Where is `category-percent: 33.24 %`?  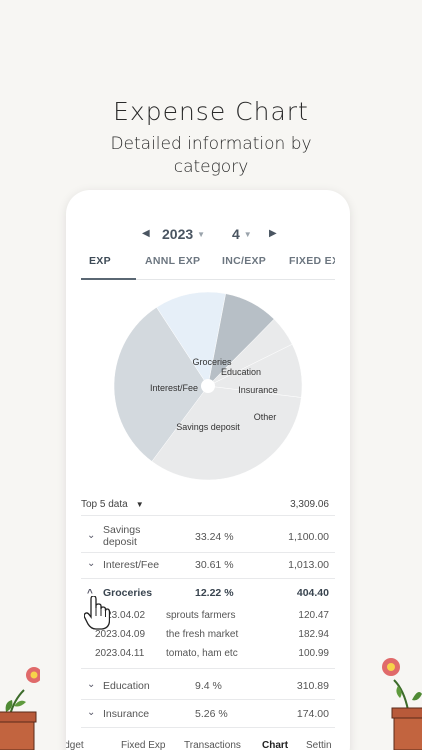 category-percent: 33.24 % is located at coordinates (214, 537).